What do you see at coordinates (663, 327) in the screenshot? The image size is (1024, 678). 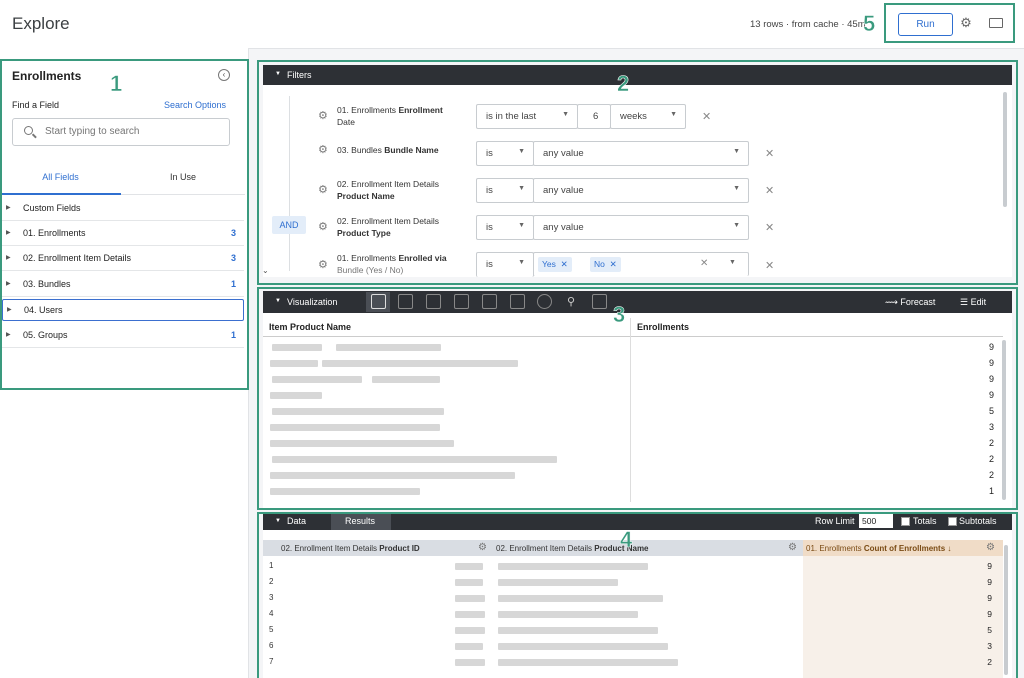 I see `col-header-enrollments: Enrollments` at bounding box center [663, 327].